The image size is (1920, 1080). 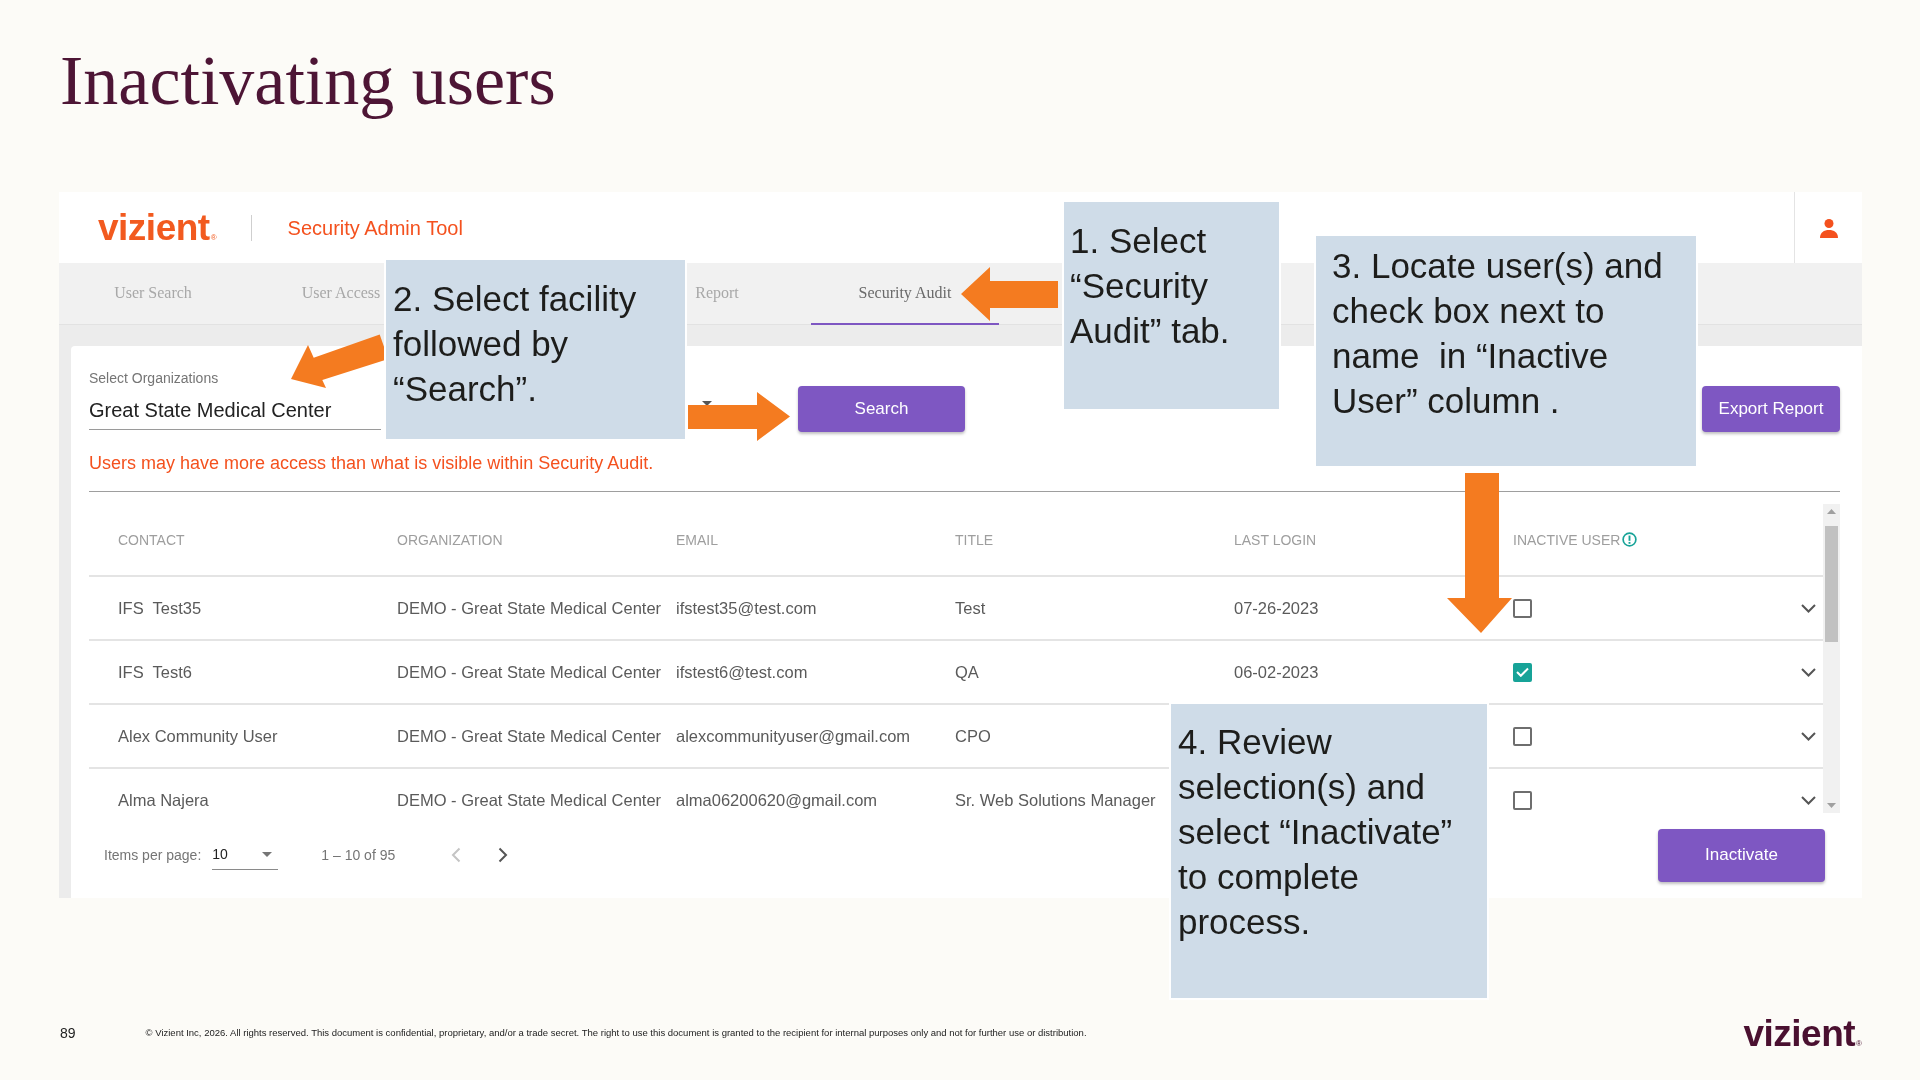 I want to click on callout: 3. Locate user(s) and check box next to name in “Inactive User” column ., so click(x=1506, y=351).